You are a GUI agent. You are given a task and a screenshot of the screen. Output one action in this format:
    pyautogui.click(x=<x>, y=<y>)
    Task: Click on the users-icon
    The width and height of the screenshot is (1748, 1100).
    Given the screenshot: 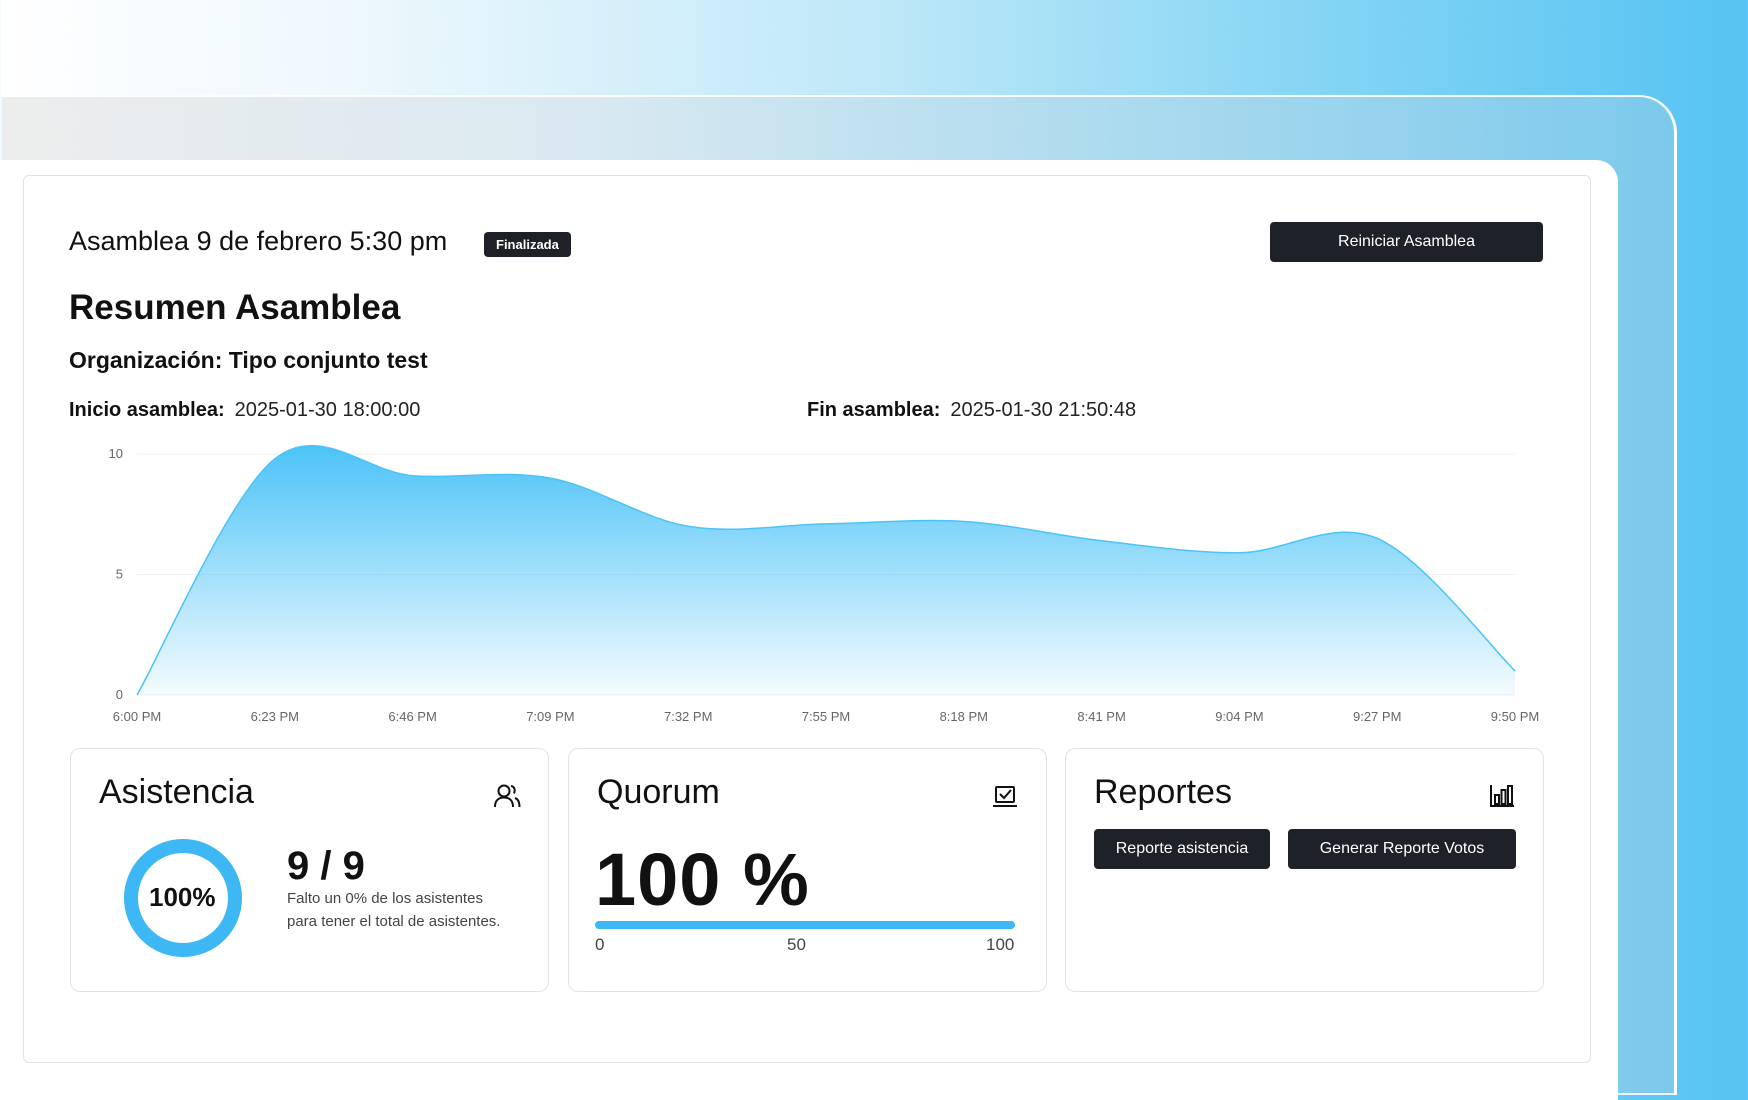 What is the action you would take?
    pyautogui.click(x=507, y=796)
    